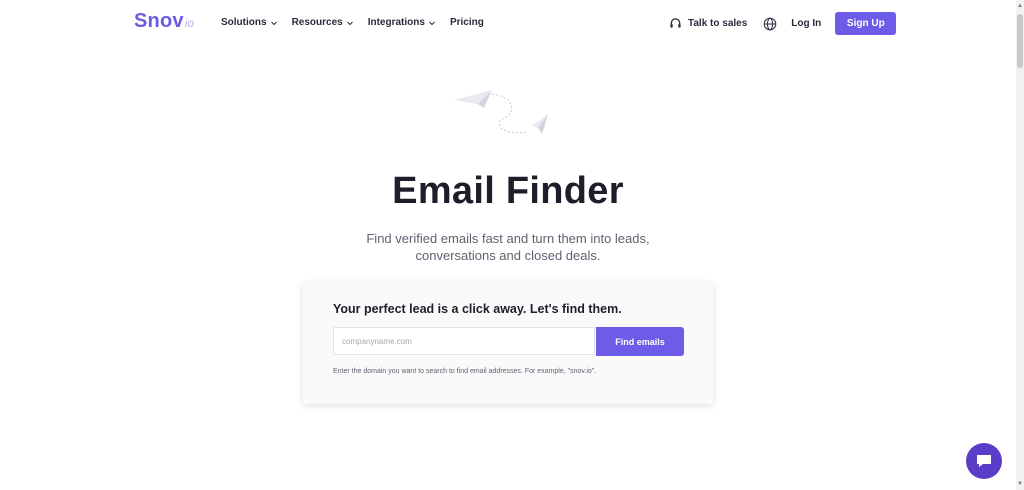 This screenshot has height=490, width=1024. I want to click on nav-pricing: Pricing, so click(467, 22).